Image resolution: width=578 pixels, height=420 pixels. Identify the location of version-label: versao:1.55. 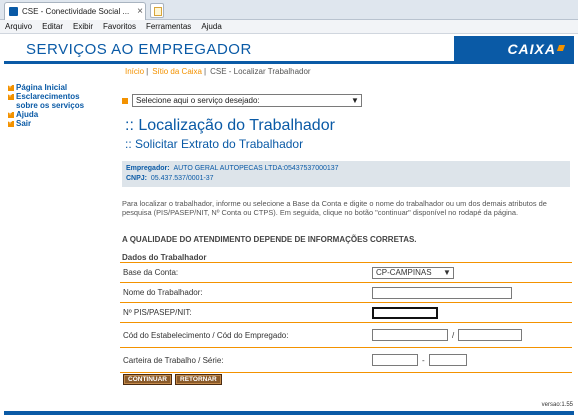
(557, 405).